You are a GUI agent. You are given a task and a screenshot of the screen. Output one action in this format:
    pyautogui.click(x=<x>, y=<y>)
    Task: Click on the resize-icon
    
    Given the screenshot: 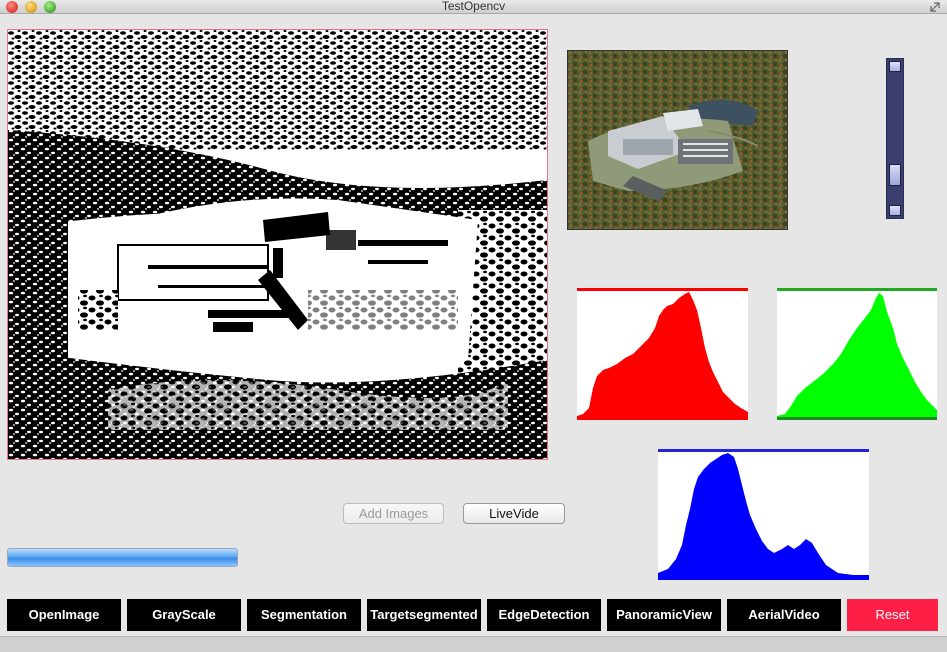 What is the action you would take?
    pyautogui.click(x=935, y=7)
    